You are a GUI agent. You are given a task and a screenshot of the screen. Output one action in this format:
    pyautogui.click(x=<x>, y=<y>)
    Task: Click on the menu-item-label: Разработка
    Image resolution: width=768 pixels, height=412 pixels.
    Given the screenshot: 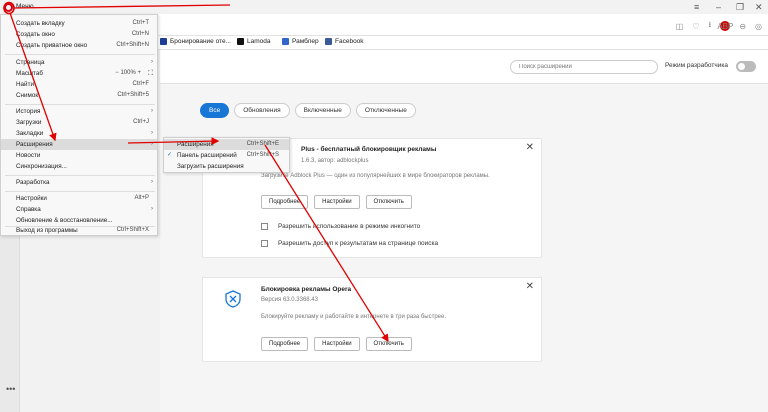 What is the action you would take?
    pyautogui.click(x=33, y=182)
    